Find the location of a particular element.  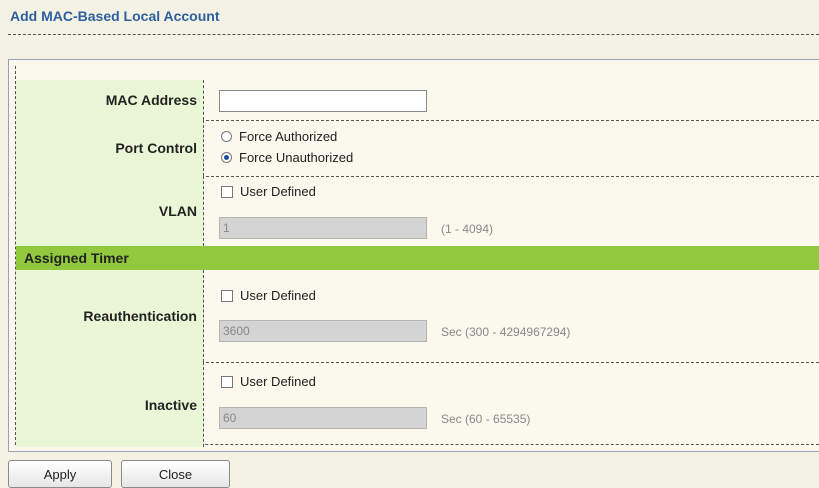

reauth-user-defined-label: User Defined is located at coordinates (278, 295).